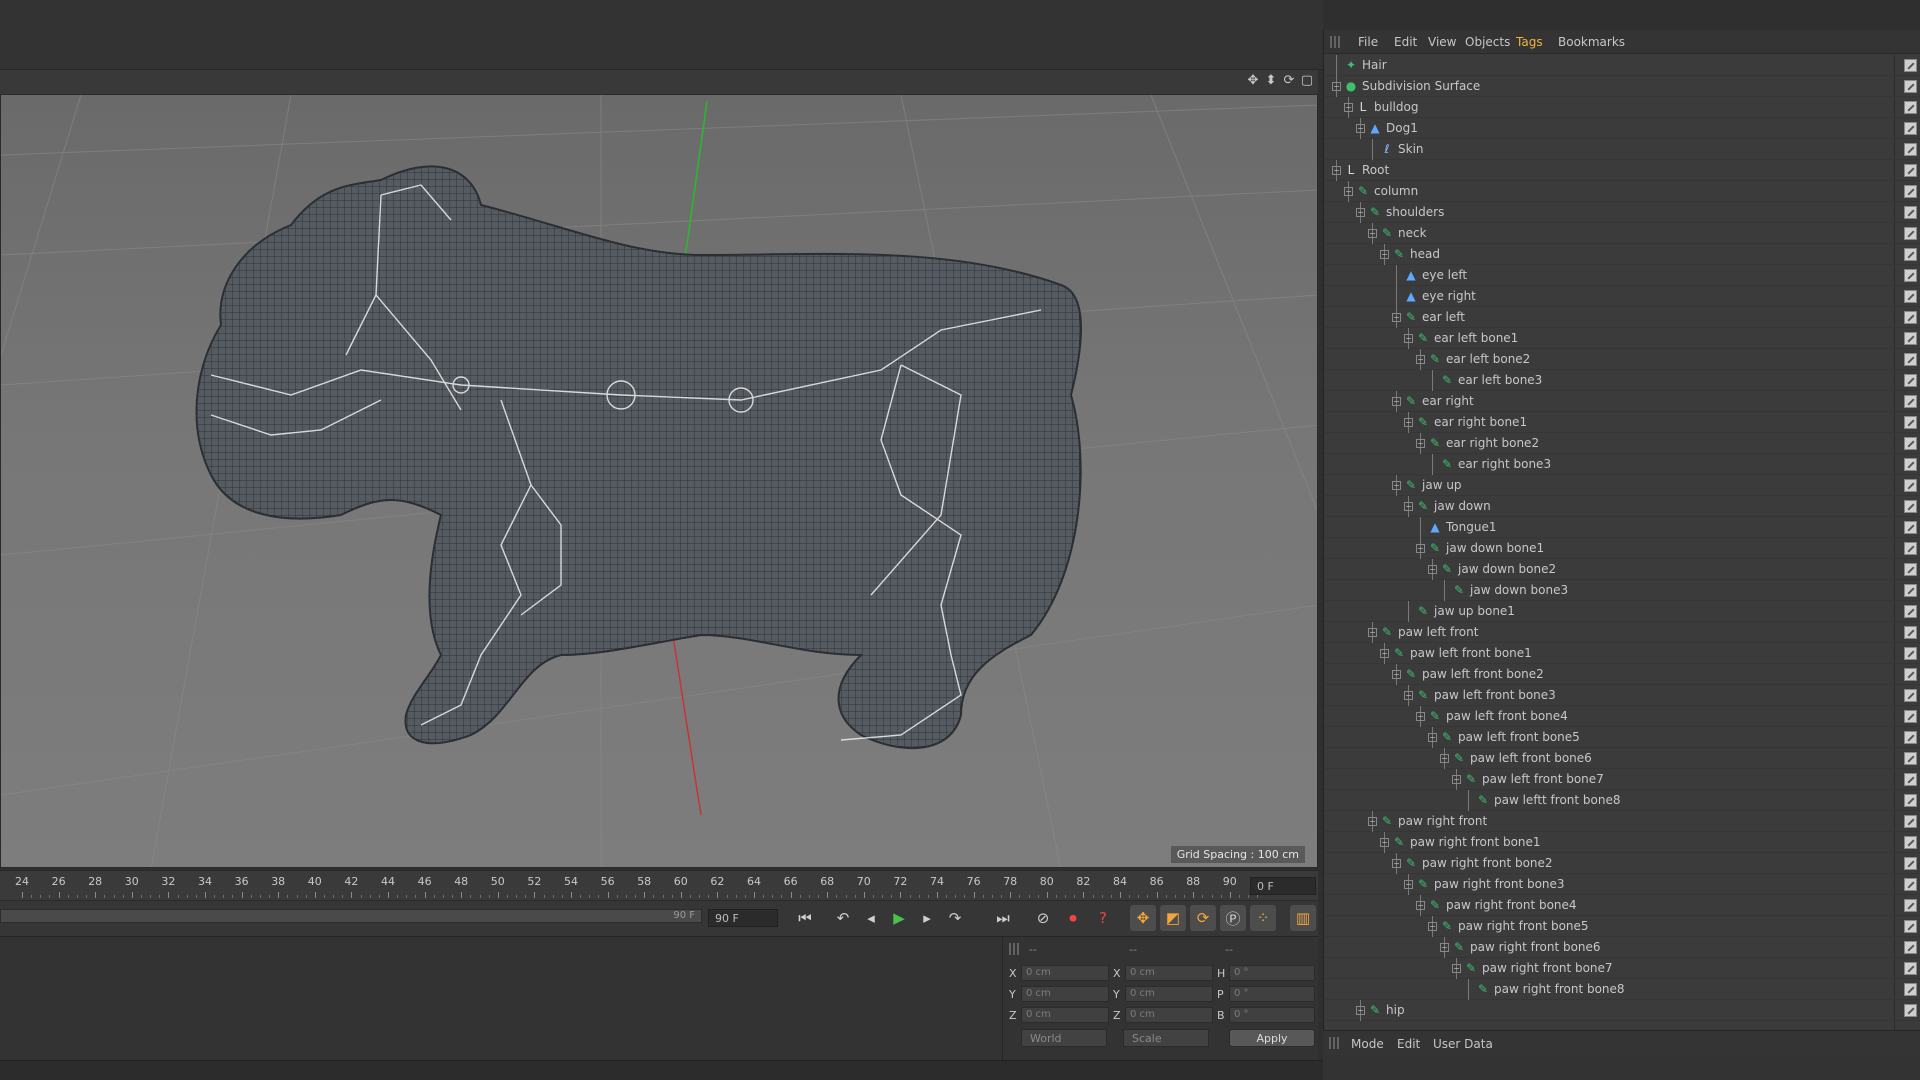 The width and height of the screenshot is (1920, 1080). Describe the element at coordinates (1395, 1010) in the screenshot. I see `object-name: hip` at that location.